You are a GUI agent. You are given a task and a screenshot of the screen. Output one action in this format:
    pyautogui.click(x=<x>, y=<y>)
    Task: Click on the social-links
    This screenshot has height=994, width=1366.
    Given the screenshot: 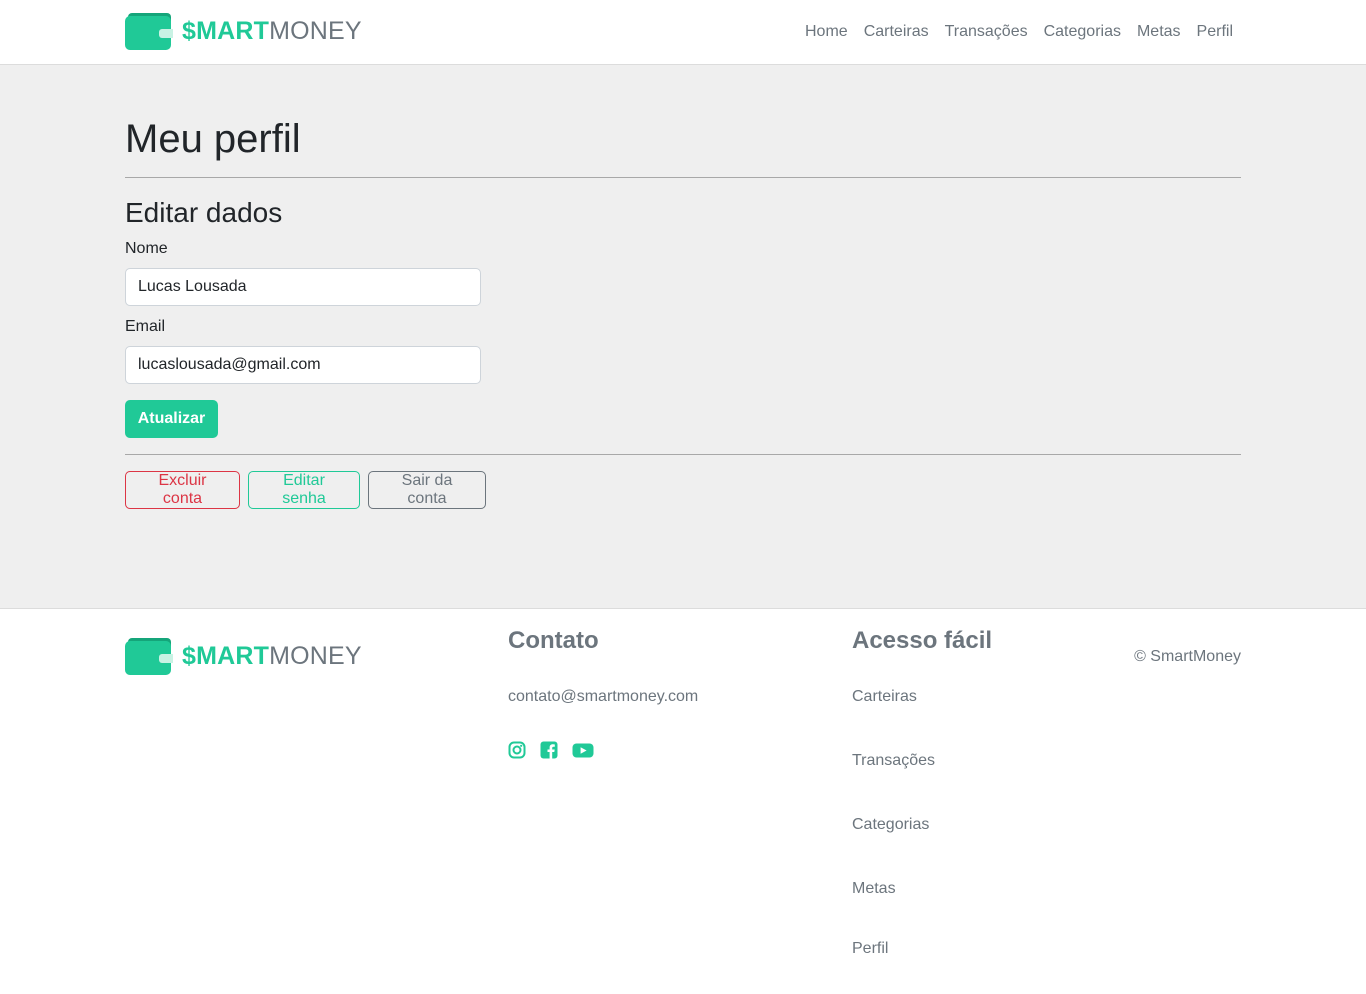 What is the action you would take?
    pyautogui.click(x=551, y=750)
    